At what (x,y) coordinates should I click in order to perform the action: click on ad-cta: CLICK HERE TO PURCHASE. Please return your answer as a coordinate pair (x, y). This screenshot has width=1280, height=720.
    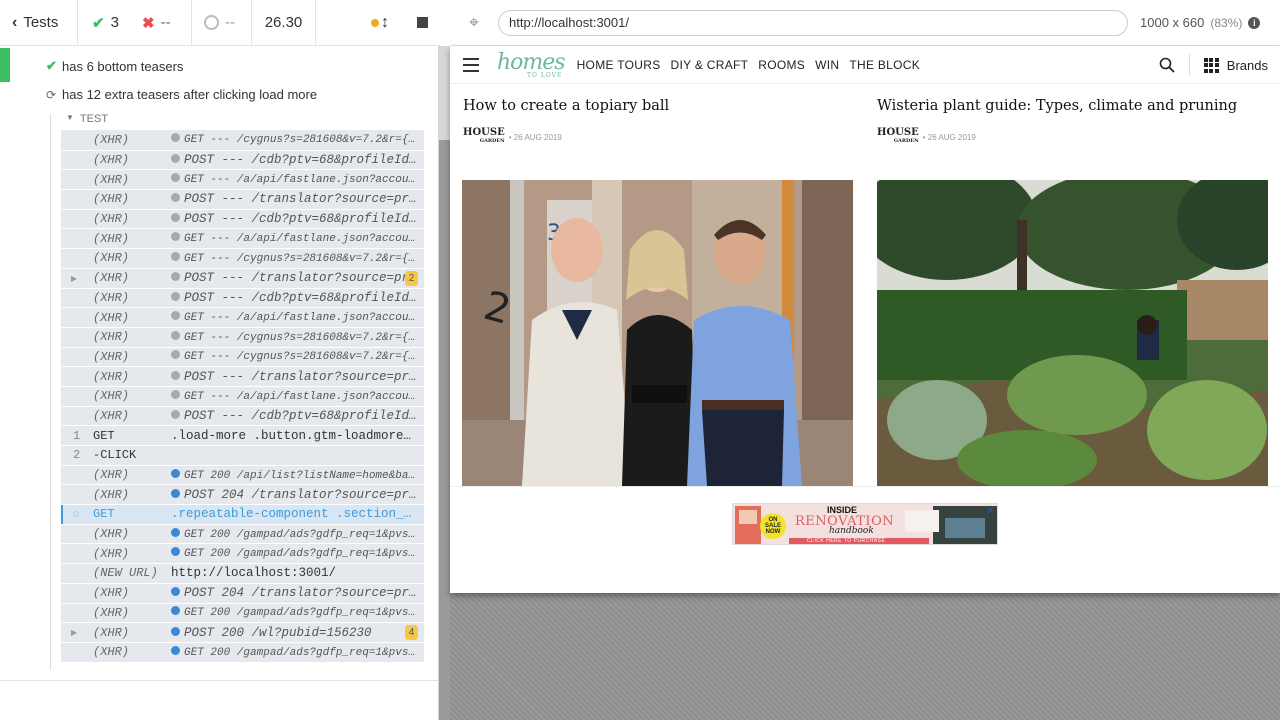
    Looking at the image, I should click on (846, 541).